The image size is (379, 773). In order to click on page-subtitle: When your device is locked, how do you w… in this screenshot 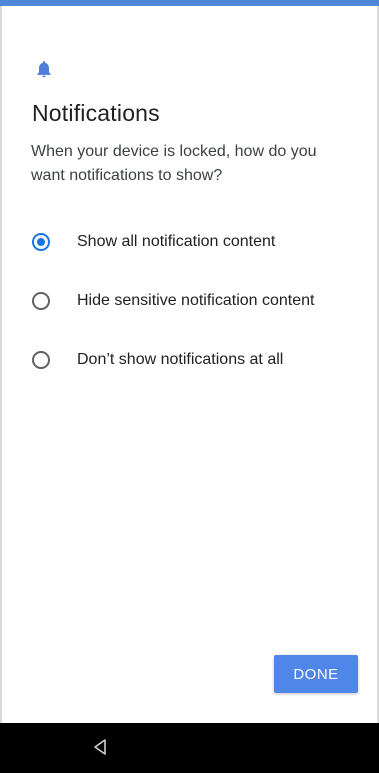, I will do `click(174, 163)`.